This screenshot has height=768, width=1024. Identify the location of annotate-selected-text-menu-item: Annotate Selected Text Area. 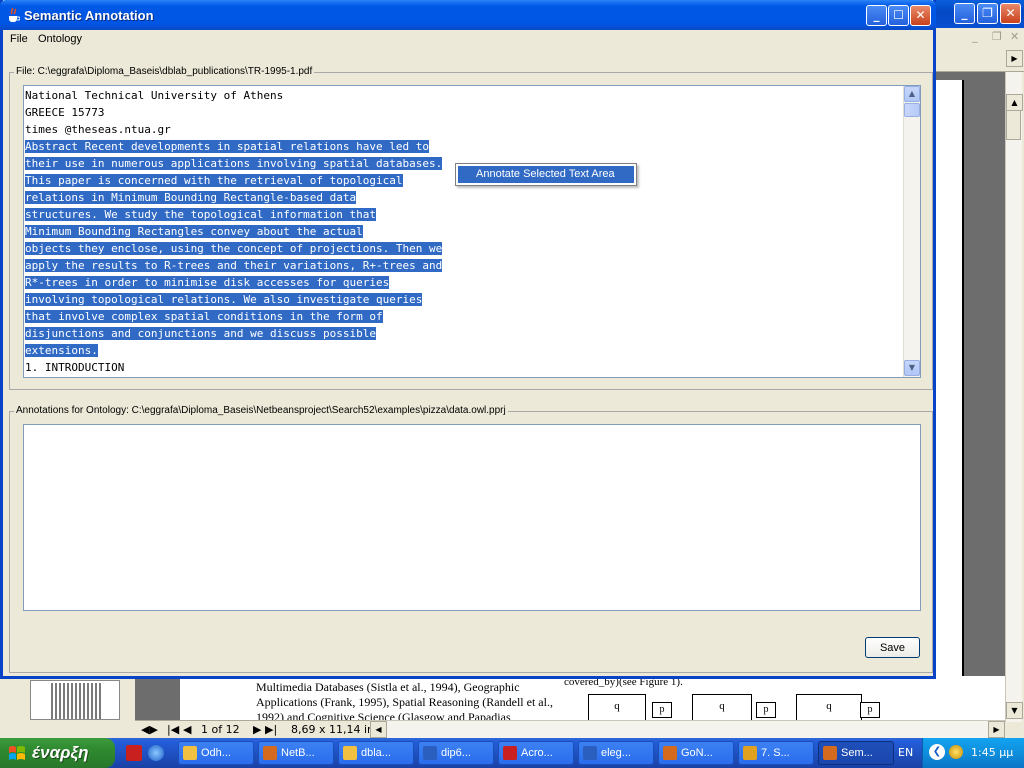
(546, 174).